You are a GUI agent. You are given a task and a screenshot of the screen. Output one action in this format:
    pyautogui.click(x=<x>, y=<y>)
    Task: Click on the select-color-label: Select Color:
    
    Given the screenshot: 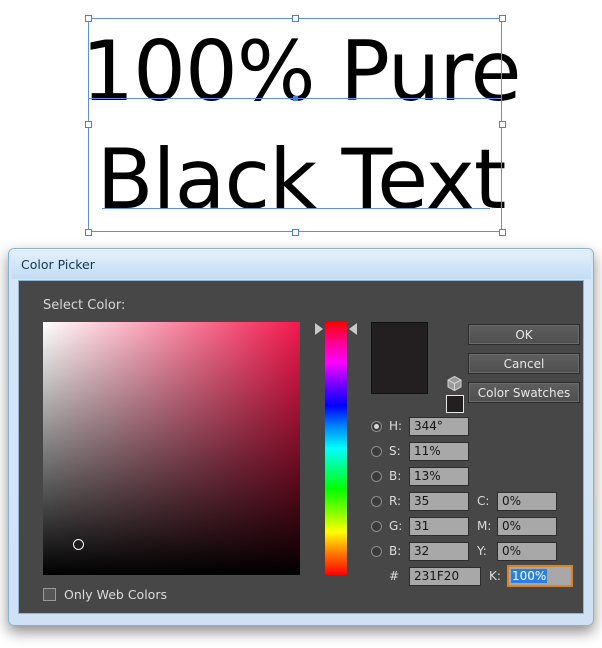 What is the action you would take?
    pyautogui.click(x=84, y=305)
    